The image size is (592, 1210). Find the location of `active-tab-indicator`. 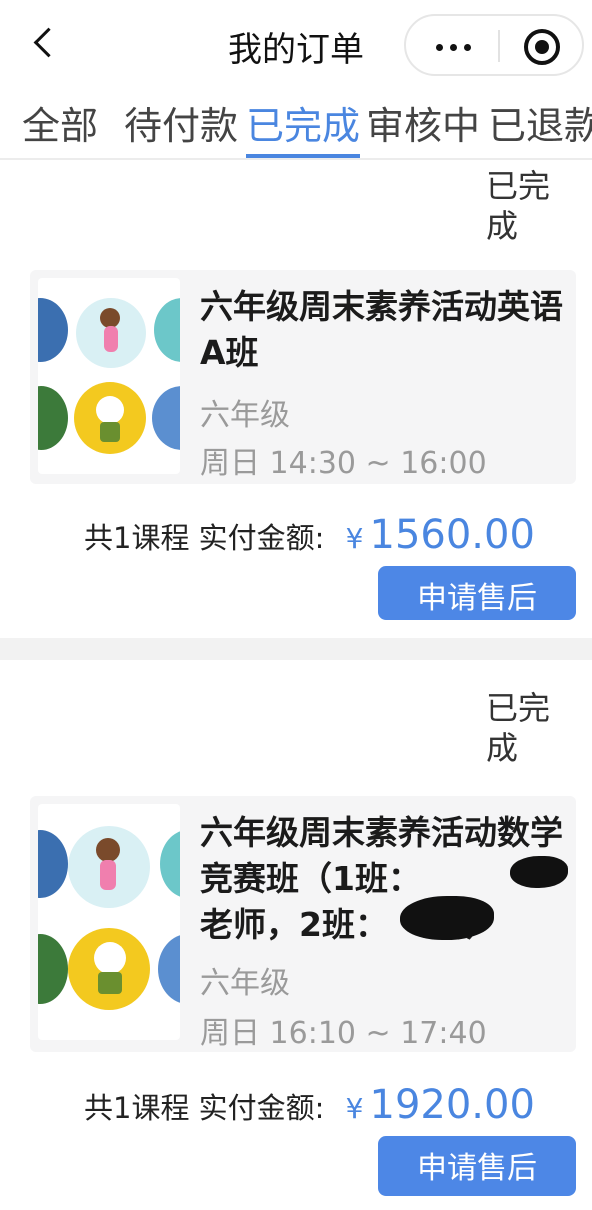

active-tab-indicator is located at coordinates (303, 156).